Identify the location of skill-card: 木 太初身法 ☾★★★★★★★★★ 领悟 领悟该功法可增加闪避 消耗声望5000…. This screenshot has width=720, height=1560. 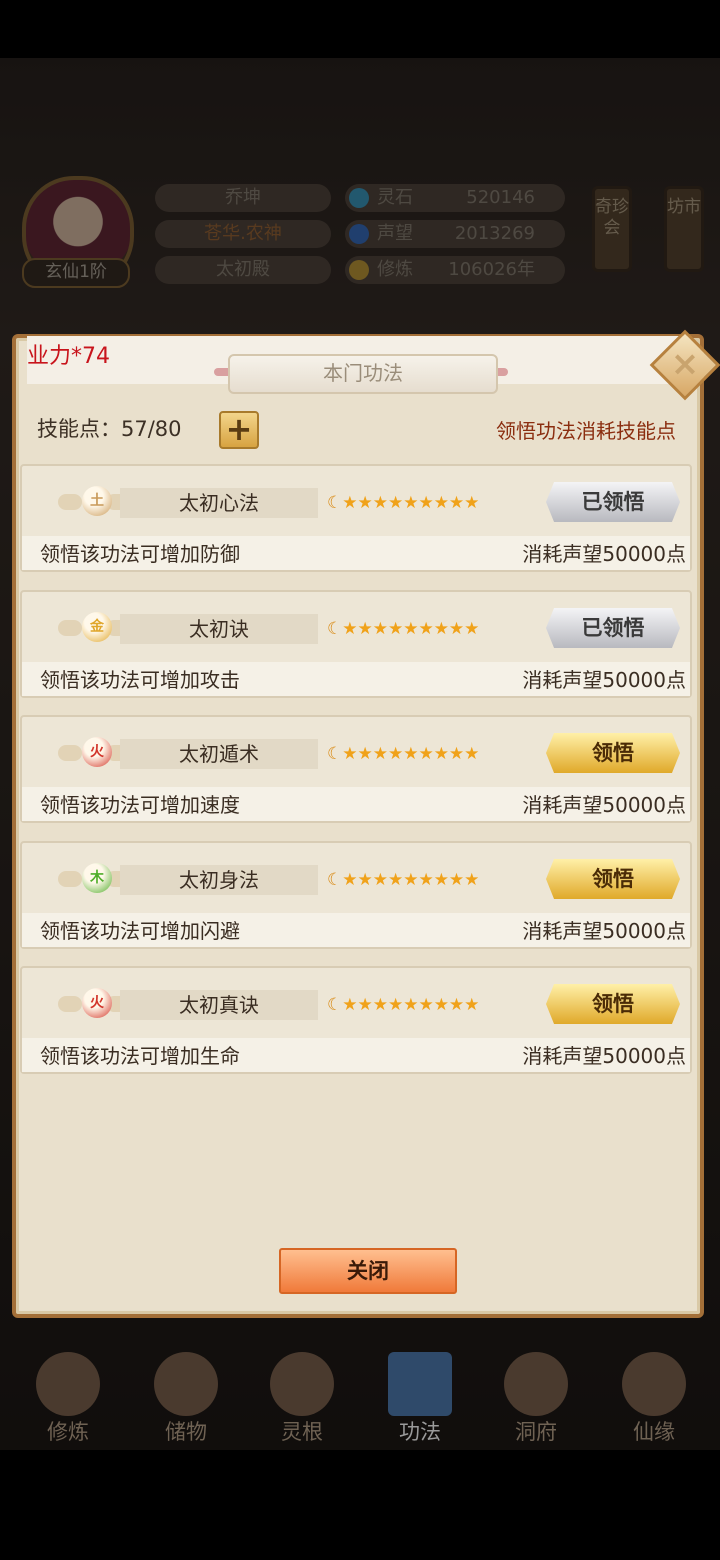
(356, 895).